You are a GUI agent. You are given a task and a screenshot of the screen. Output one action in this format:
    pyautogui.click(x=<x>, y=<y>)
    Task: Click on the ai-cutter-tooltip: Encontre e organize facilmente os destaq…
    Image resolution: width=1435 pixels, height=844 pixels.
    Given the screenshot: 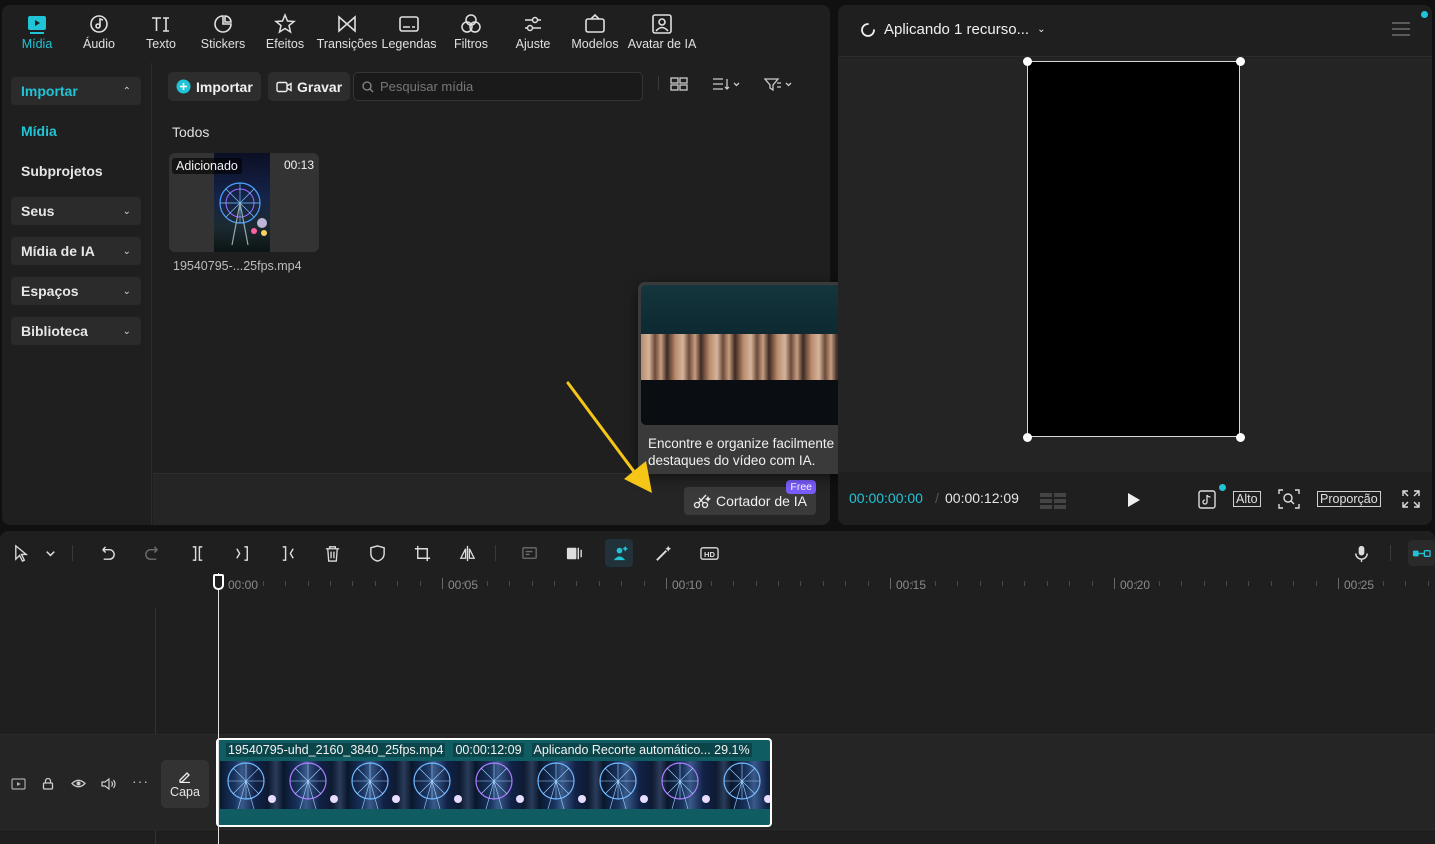 What is the action you would take?
    pyautogui.click(x=748, y=378)
    